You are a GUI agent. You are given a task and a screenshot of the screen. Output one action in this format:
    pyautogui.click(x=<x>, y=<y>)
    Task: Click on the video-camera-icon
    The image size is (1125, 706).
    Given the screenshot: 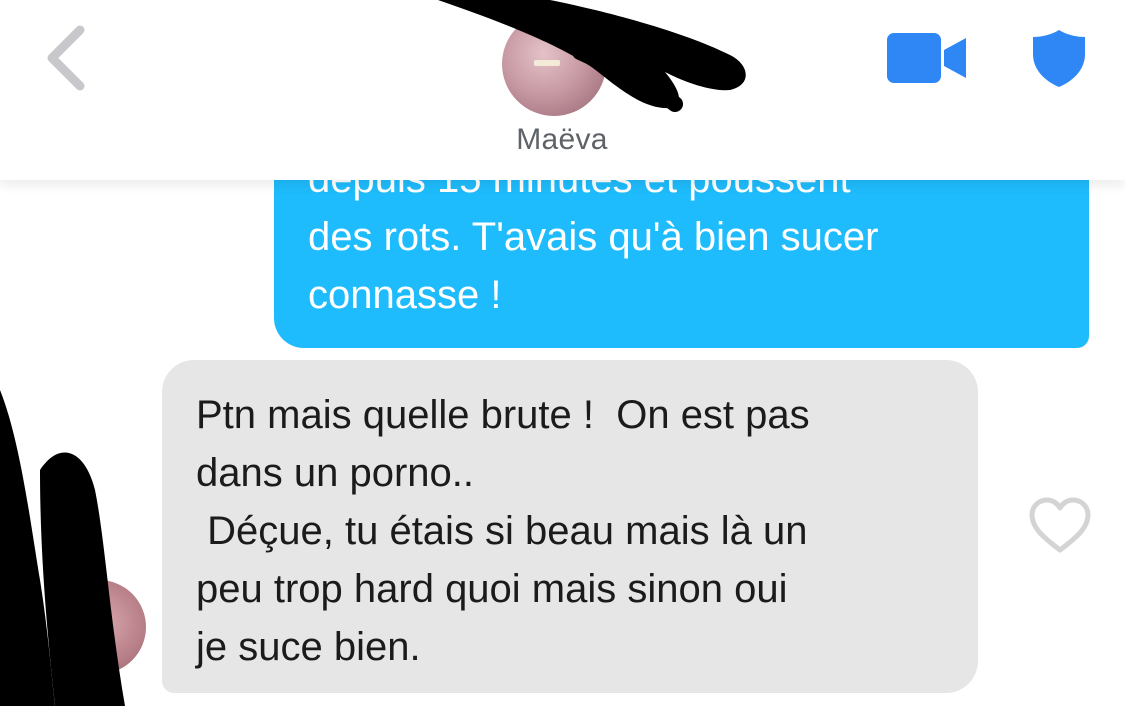 What is the action you would take?
    pyautogui.click(x=926, y=58)
    